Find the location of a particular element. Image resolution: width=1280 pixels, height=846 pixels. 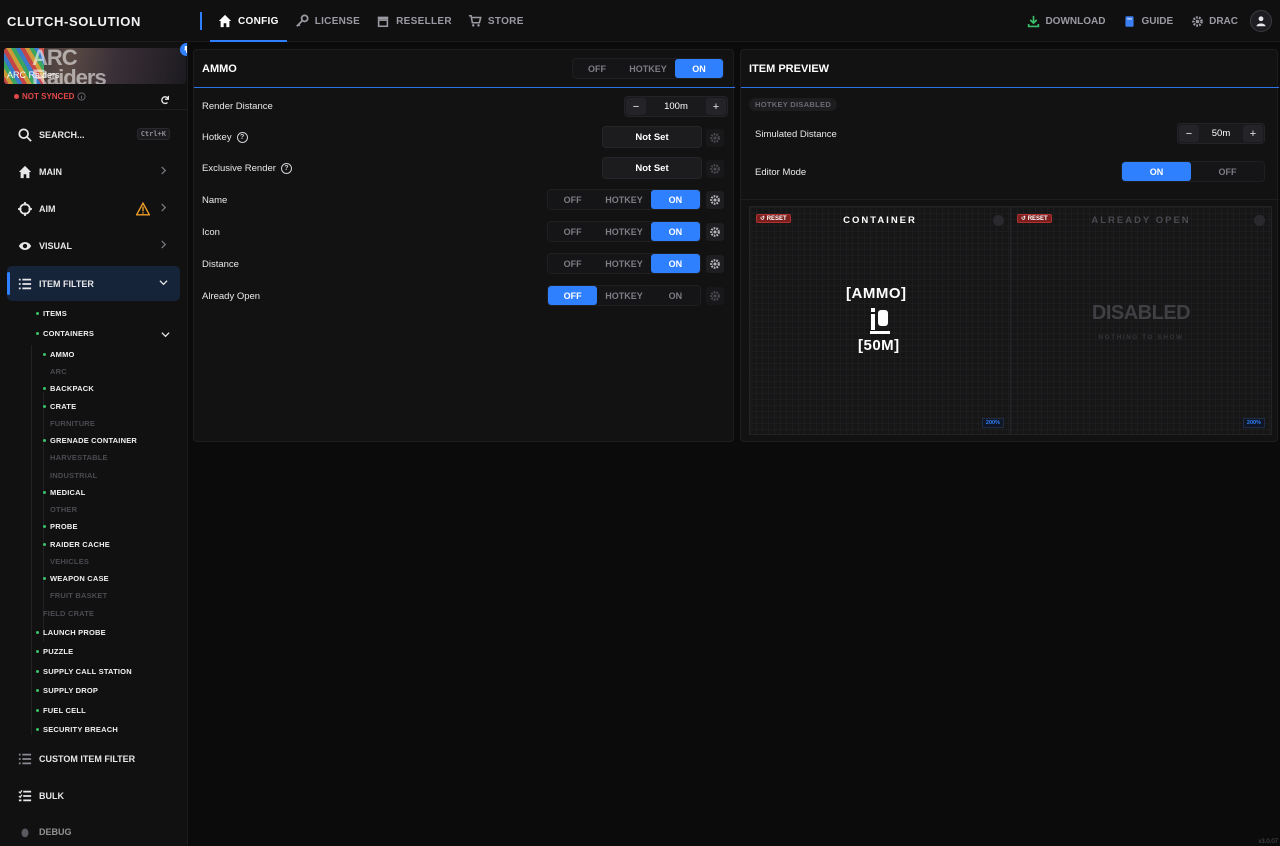

tree-item-ammo: AMMO is located at coordinates (59, 354).